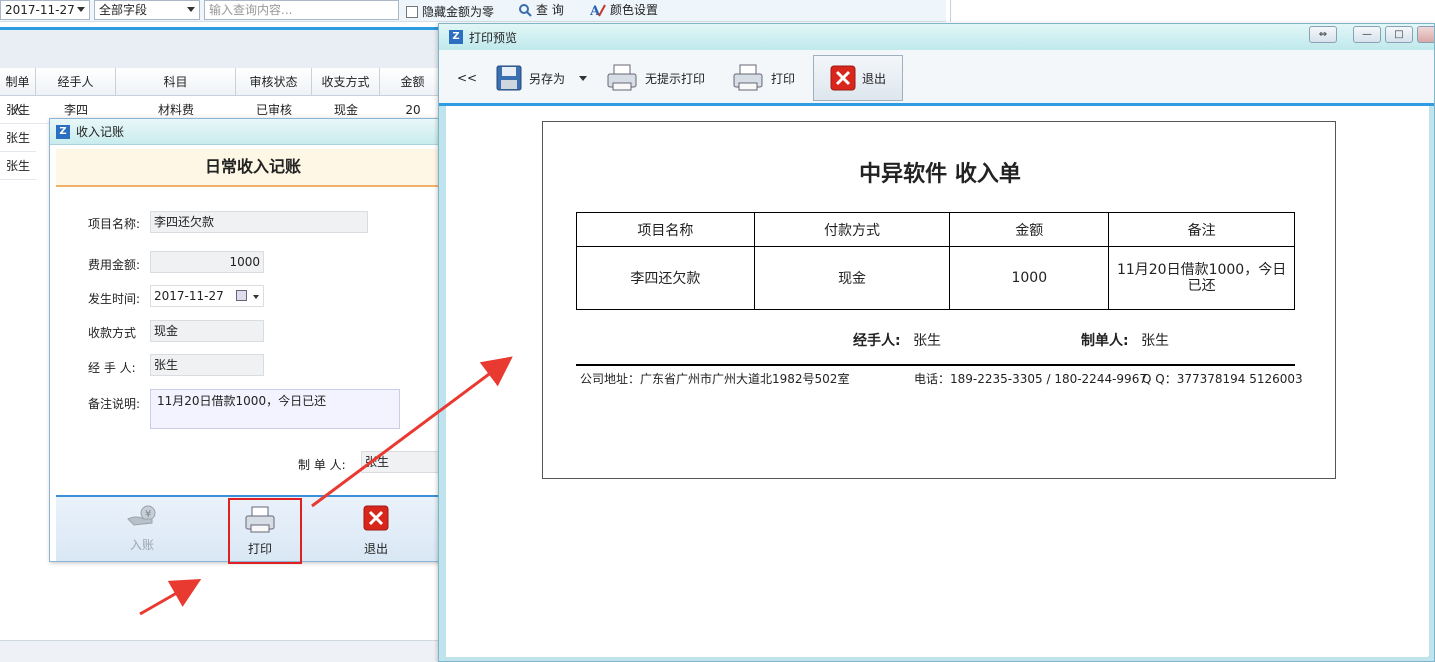  Describe the element at coordinates (114, 299) in the screenshot. I see `date-label: 发生时间:` at that location.